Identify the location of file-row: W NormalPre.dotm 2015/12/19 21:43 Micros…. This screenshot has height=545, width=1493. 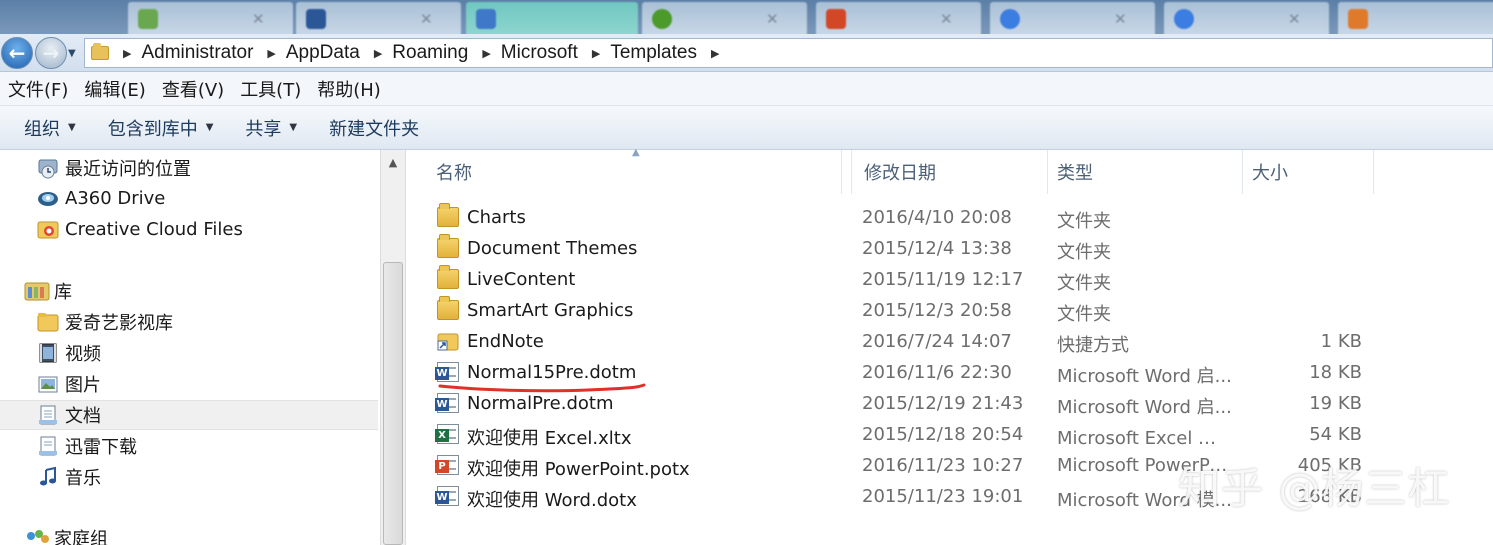
(950, 403).